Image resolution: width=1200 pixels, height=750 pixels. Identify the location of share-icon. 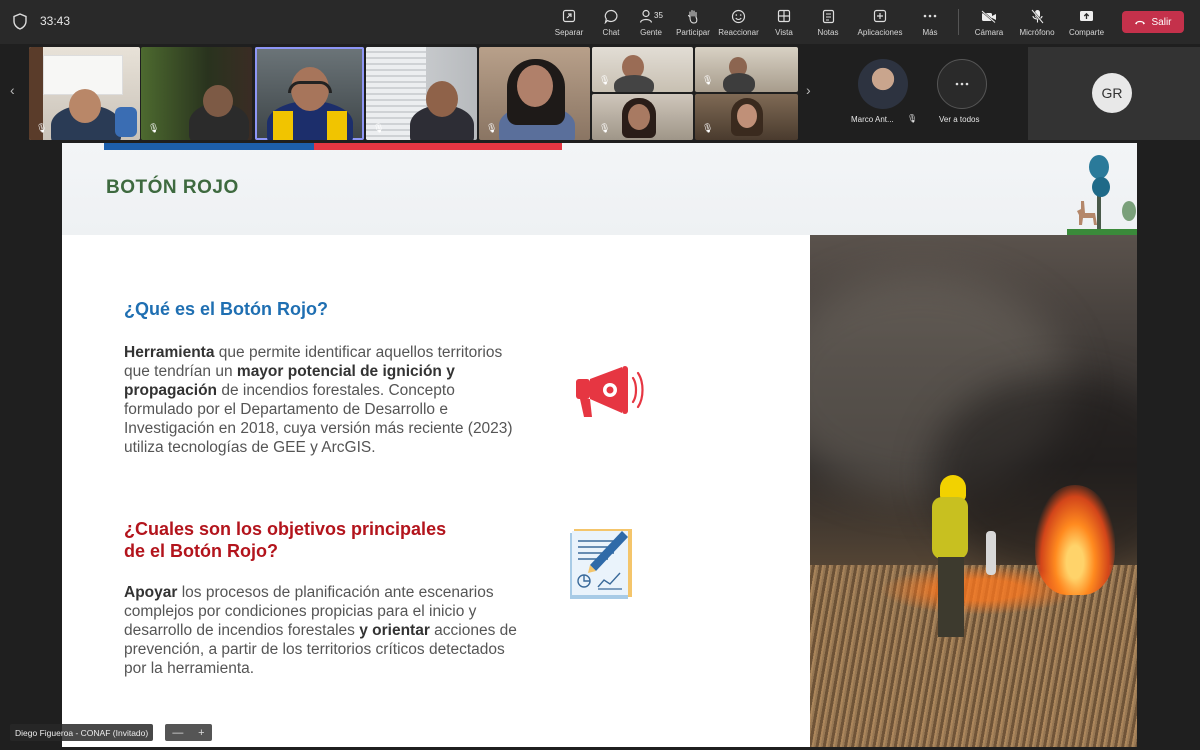
(1086, 16).